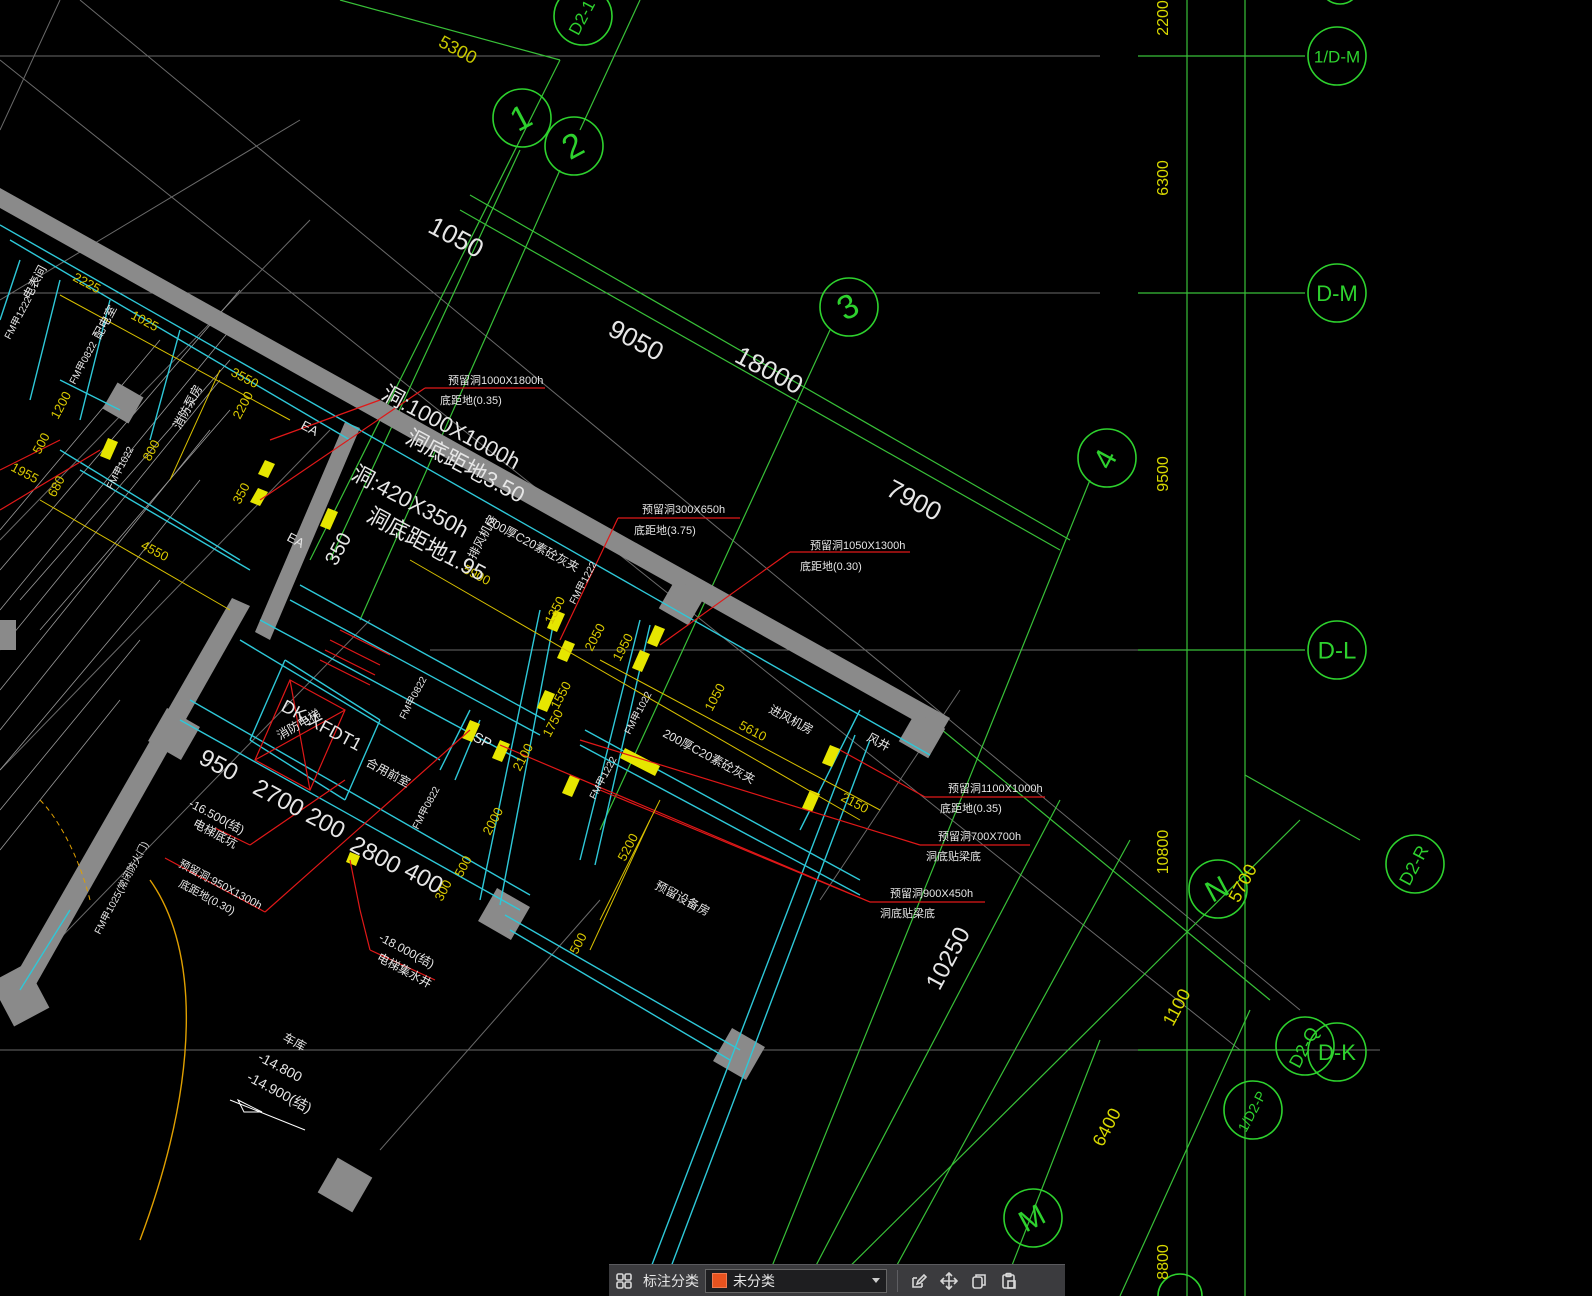 This screenshot has width=1592, height=1296. I want to click on note-top-1: 预留洞1000X1800h, so click(495, 380).